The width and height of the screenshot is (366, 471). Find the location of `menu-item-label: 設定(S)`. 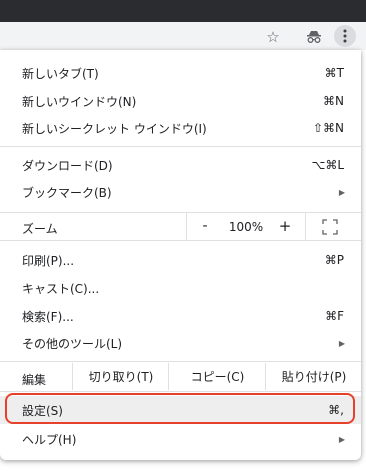

menu-item-label: 設定(S) is located at coordinates (42, 410).